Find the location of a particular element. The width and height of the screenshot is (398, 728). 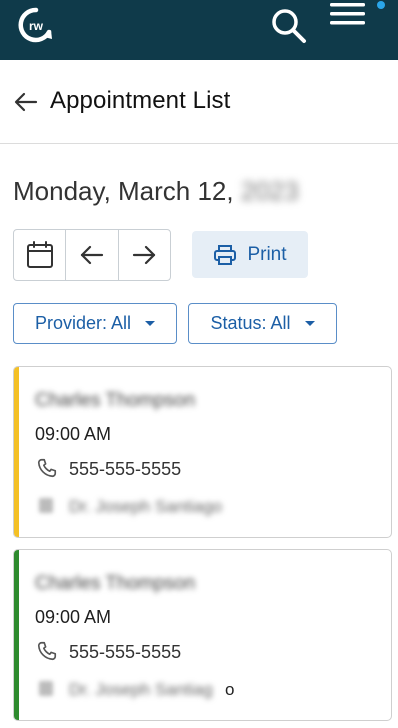

menu-button is located at coordinates (348, 16).